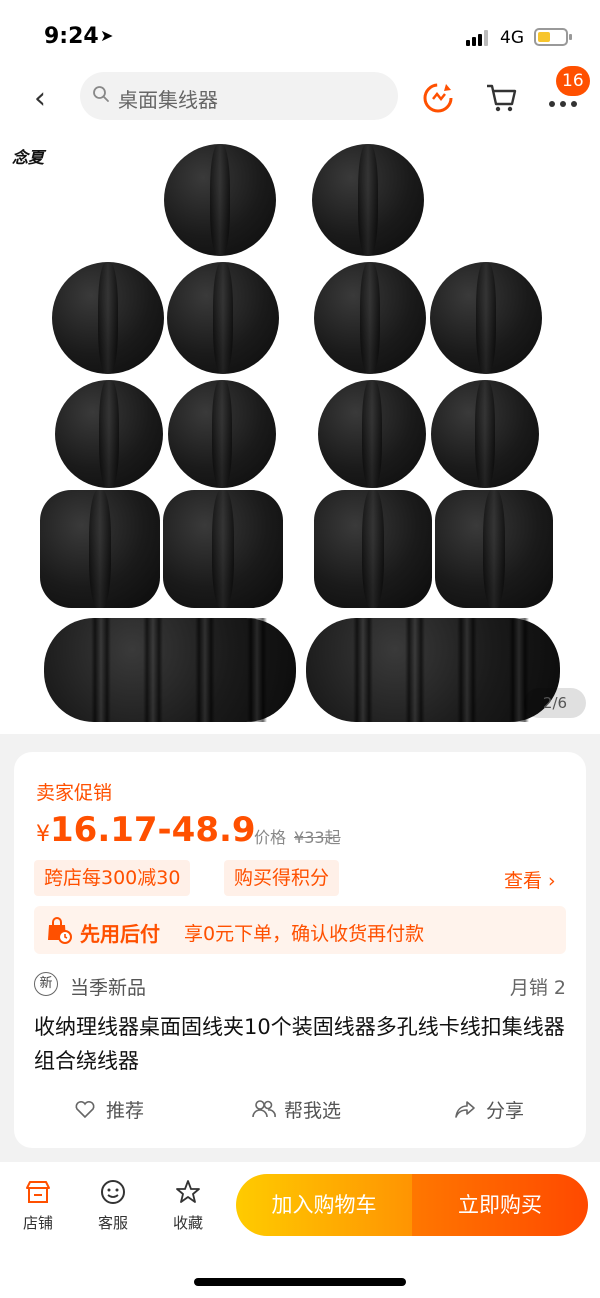 The height and width of the screenshot is (1298, 600). Describe the element at coordinates (239, 96) in the screenshot. I see `search-input: 桌面集线器` at that location.